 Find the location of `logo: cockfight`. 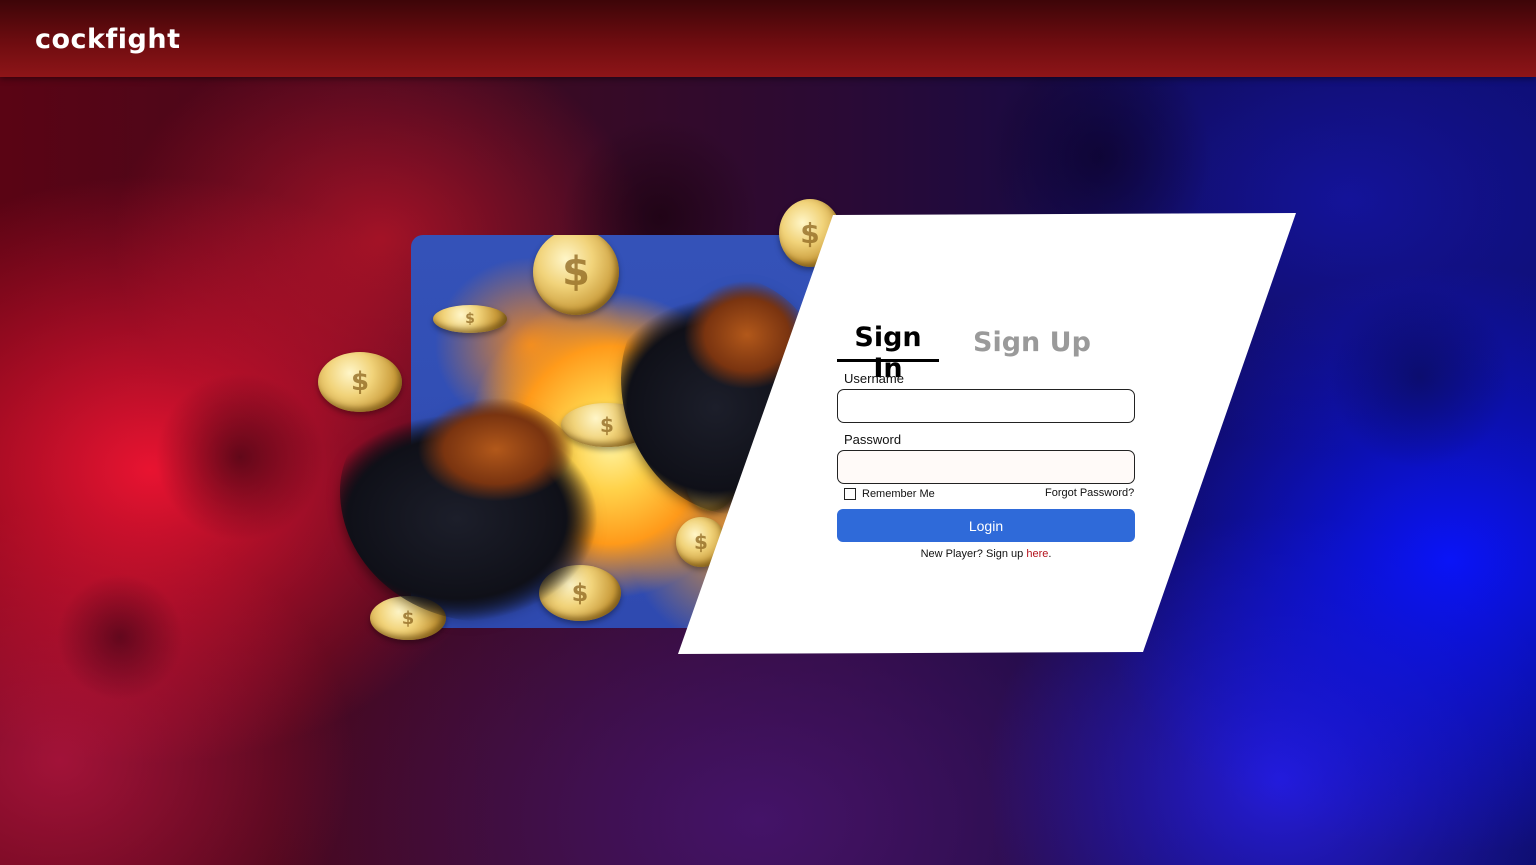

logo: cockfight is located at coordinates (107, 39).